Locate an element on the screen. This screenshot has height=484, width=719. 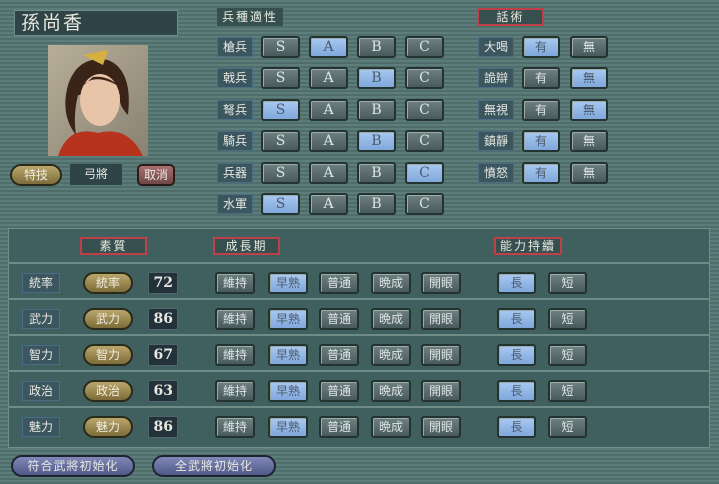
speech-skill-label: 大喝 is located at coordinates (496, 47).